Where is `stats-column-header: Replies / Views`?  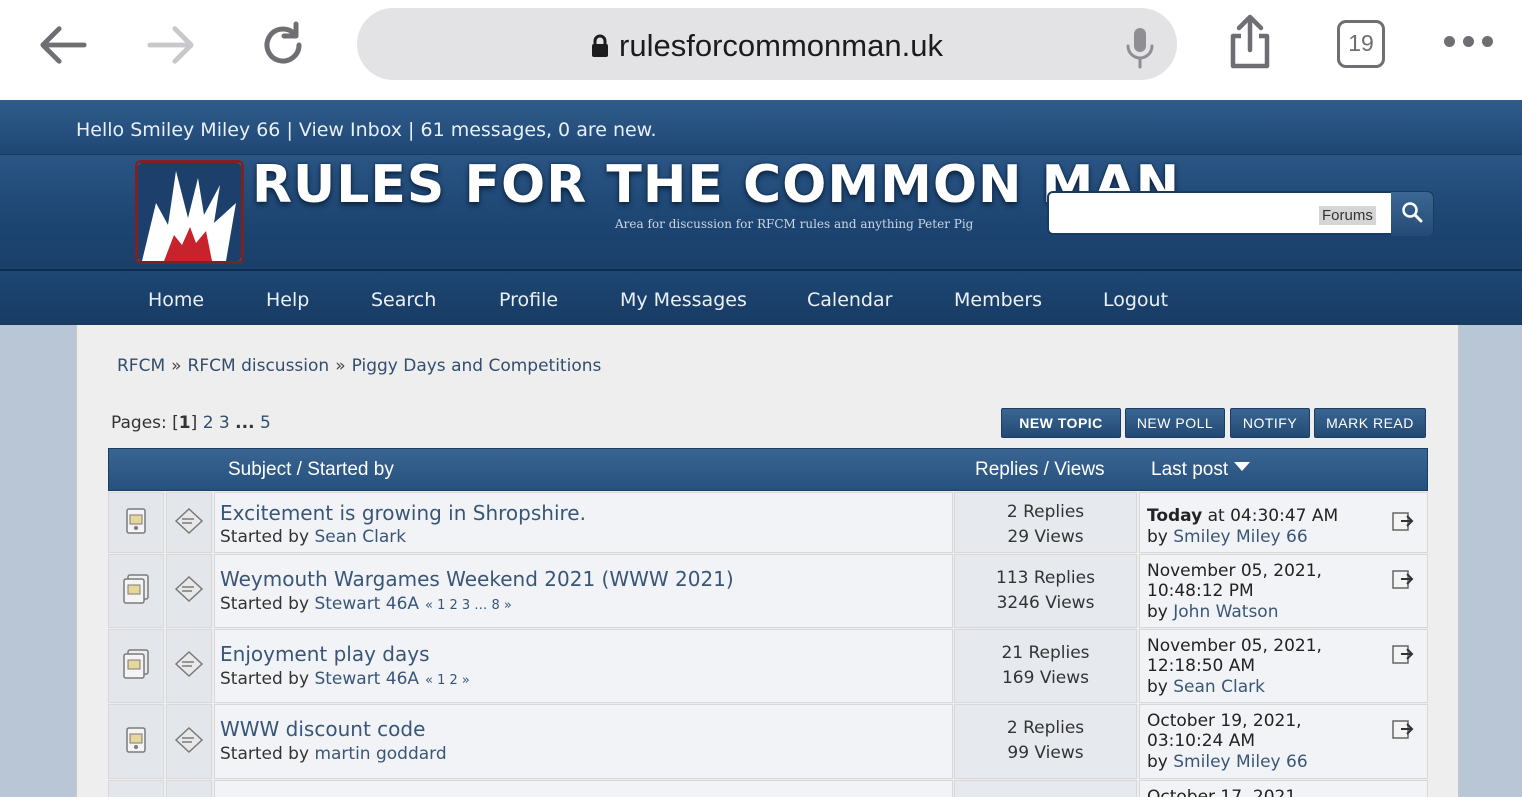
stats-column-header: Replies / Views is located at coordinates (1040, 470).